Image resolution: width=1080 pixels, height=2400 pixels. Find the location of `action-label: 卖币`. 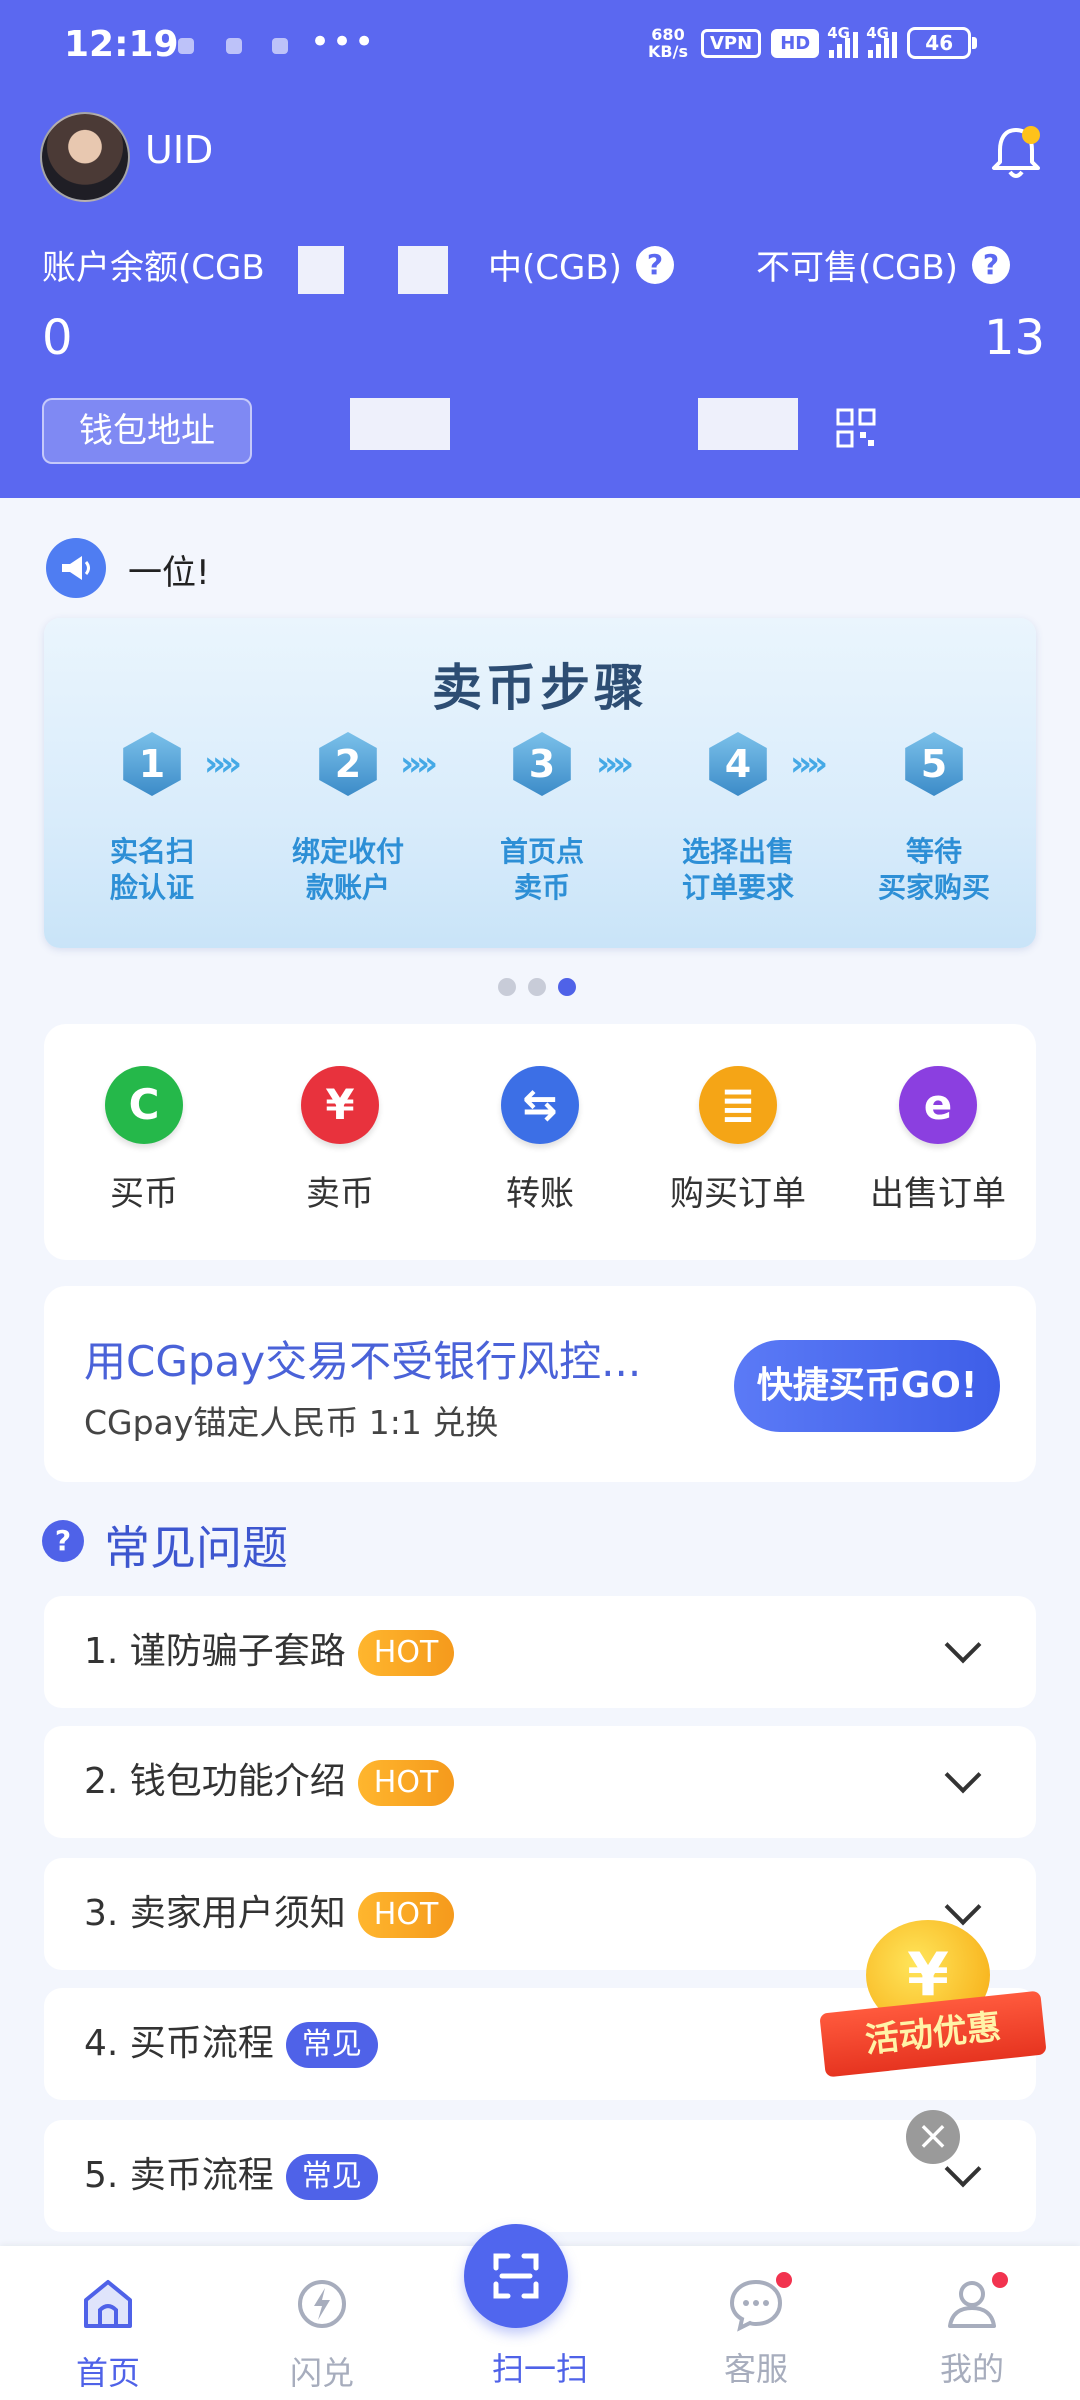

action-label: 卖币 is located at coordinates (340, 1194).